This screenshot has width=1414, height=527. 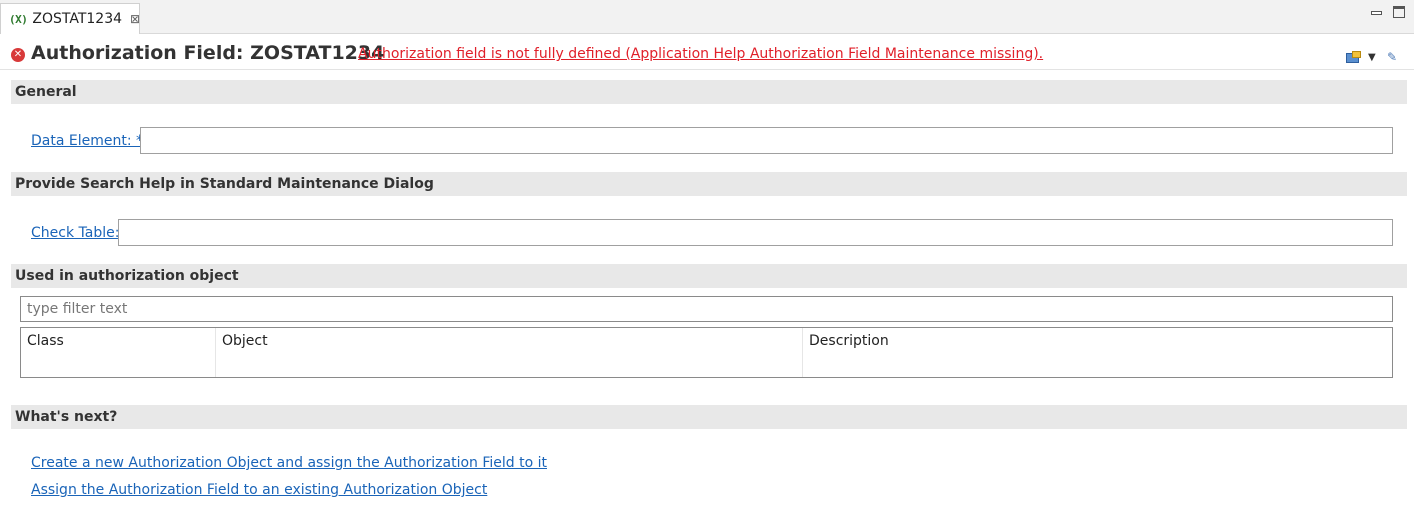 What do you see at coordinates (709, 276) in the screenshot?
I see `section-used-in-header: Used in authorization object` at bounding box center [709, 276].